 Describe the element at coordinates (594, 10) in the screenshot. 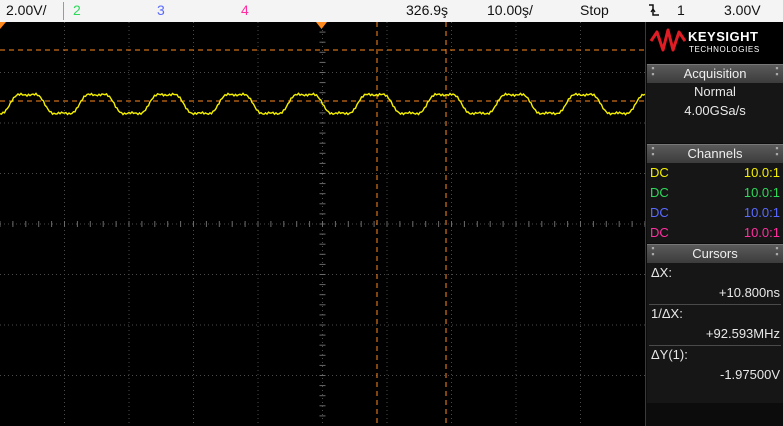

I see `run-state: Stop` at that location.